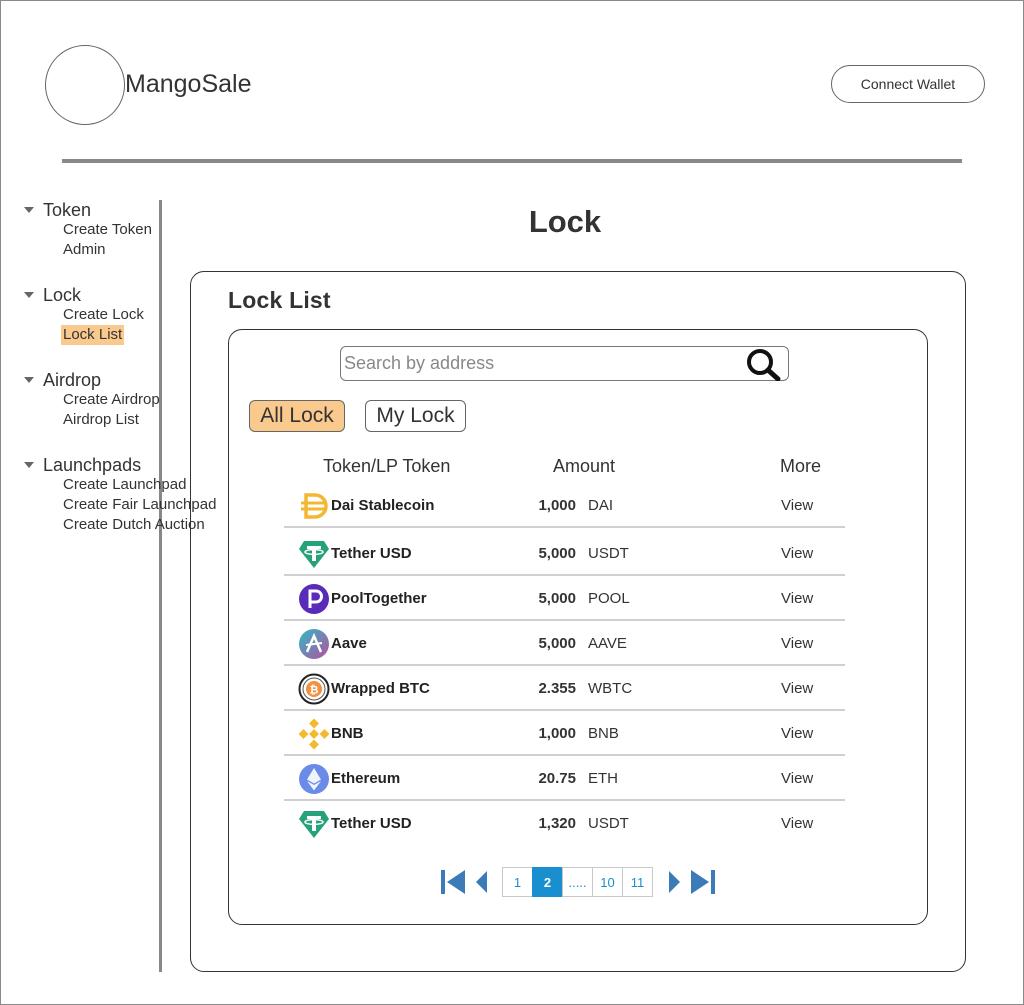  Describe the element at coordinates (111, 400) in the screenshot. I see `sidebar-item-create-airdrop: Create Airdrop` at that location.